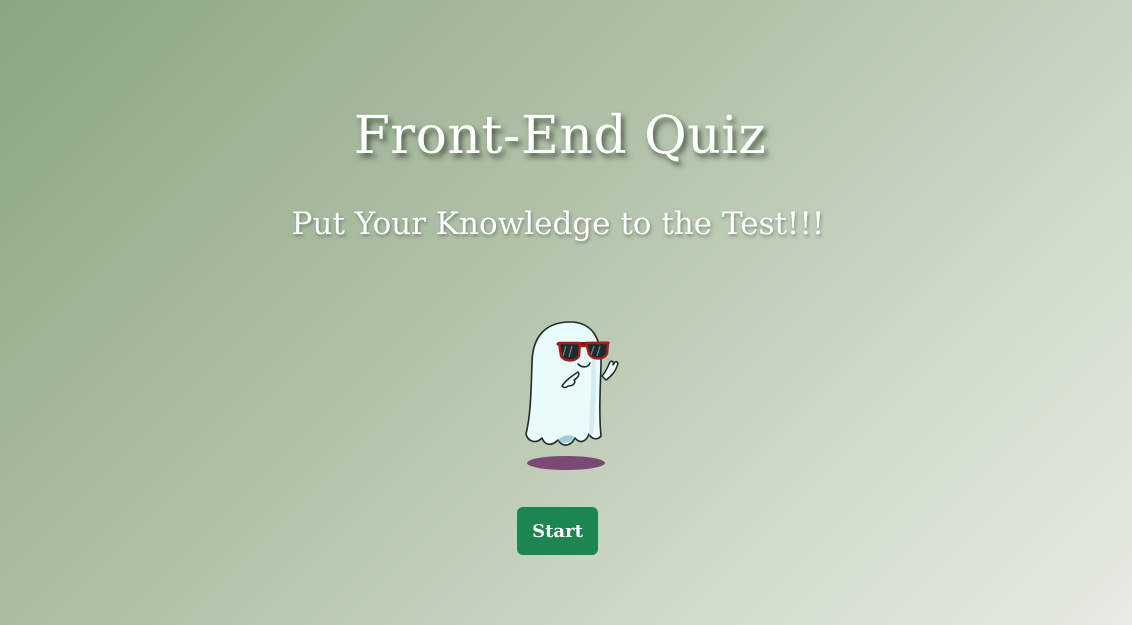 The height and width of the screenshot is (625, 1132). I want to click on start-button: Start, so click(557, 531).